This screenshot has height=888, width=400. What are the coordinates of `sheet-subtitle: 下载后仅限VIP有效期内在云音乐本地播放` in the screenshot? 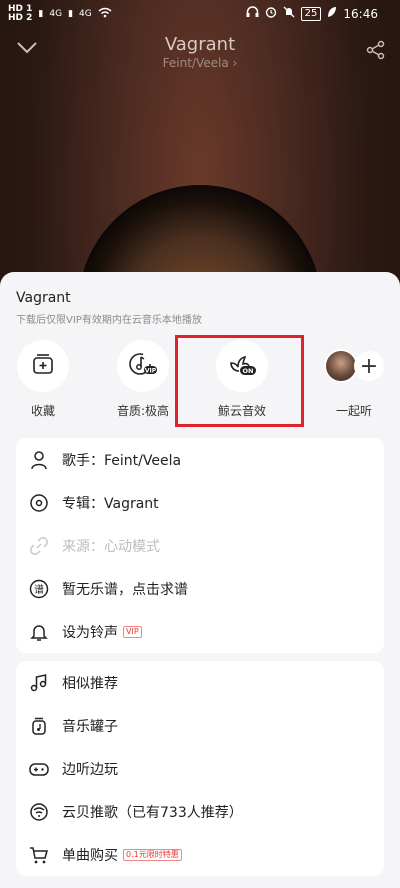 It's located at (109, 320).